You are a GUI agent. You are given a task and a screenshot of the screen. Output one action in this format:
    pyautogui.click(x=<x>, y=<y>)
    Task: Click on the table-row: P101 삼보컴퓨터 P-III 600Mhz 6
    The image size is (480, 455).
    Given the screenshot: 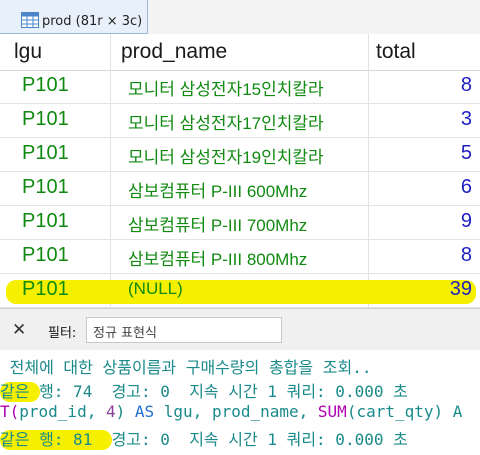 What is the action you would take?
    pyautogui.click(x=240, y=189)
    